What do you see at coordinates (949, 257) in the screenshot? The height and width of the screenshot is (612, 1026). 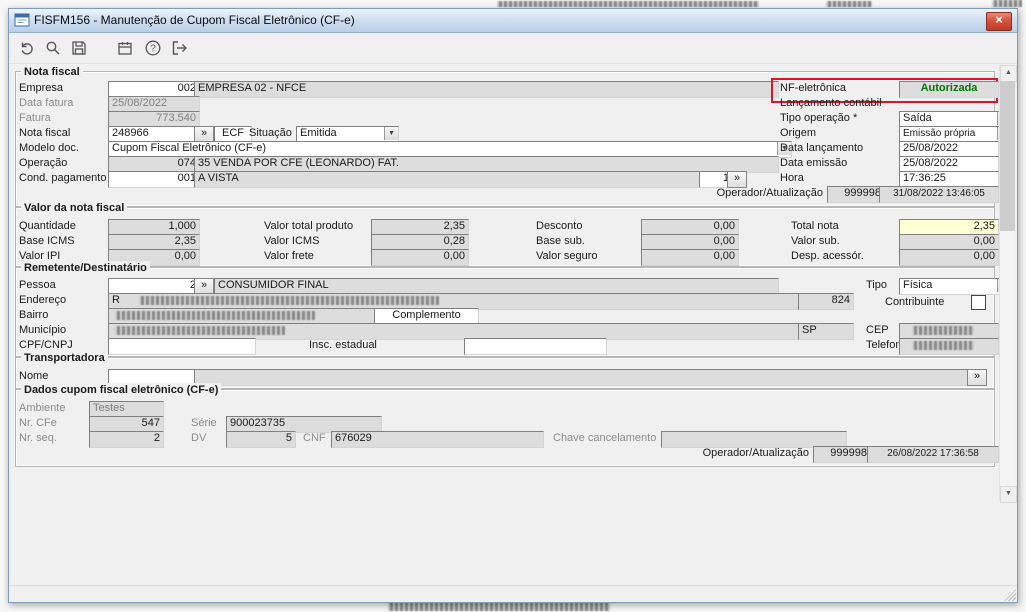 I see `desp-acessor-field: 0,00` at bounding box center [949, 257].